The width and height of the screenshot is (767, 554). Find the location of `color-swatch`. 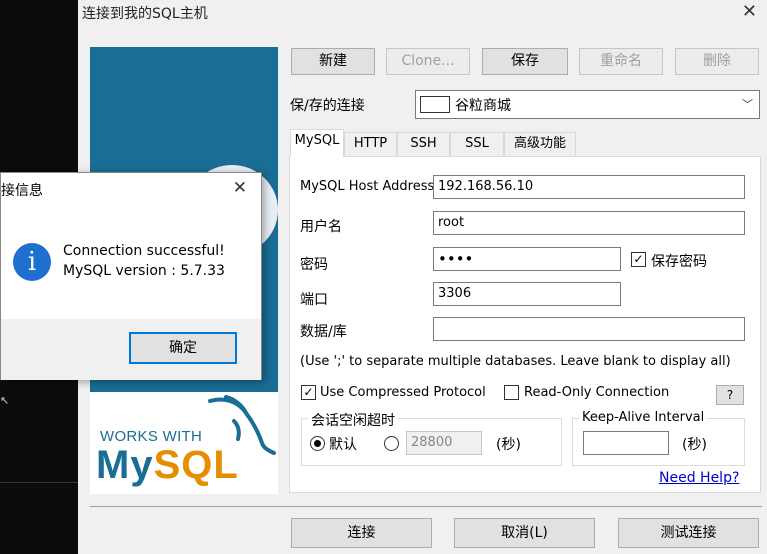

color-swatch is located at coordinates (435, 104).